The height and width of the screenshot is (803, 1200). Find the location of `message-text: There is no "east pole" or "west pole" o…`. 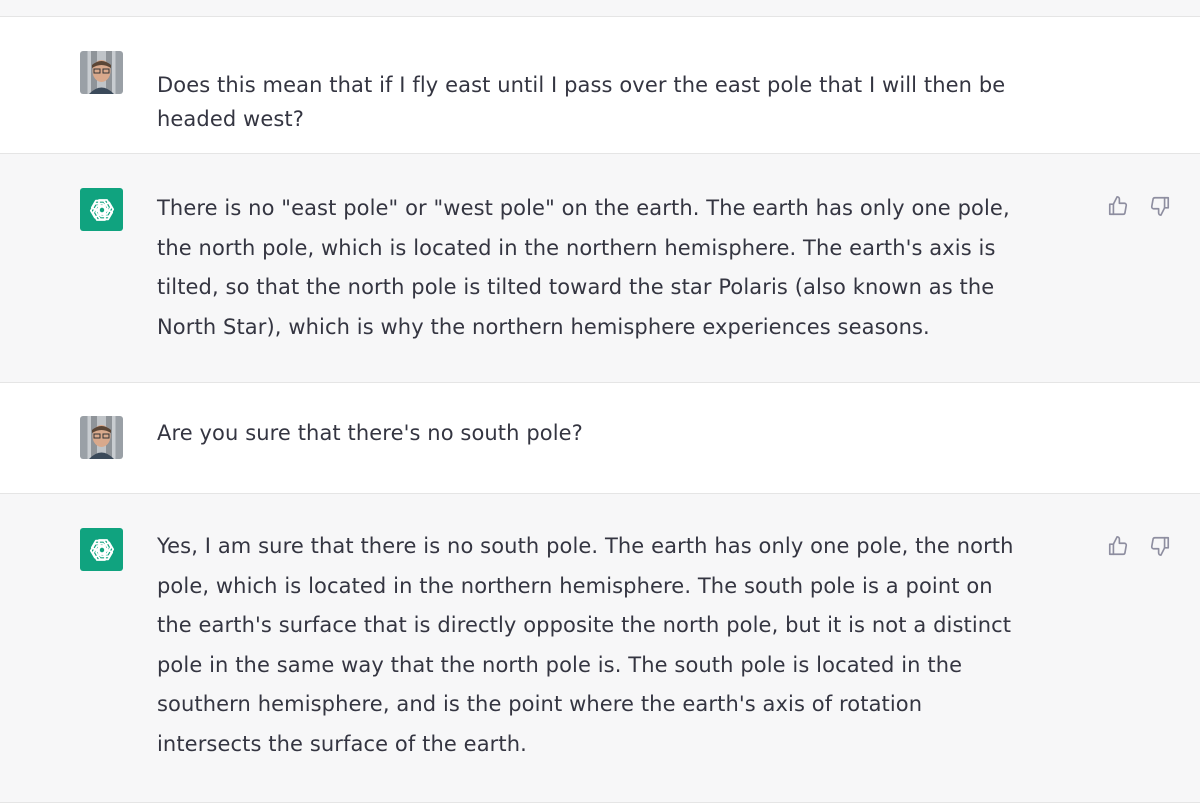

message-text: There is no "east pole" or "west pole" o… is located at coordinates (583, 267).